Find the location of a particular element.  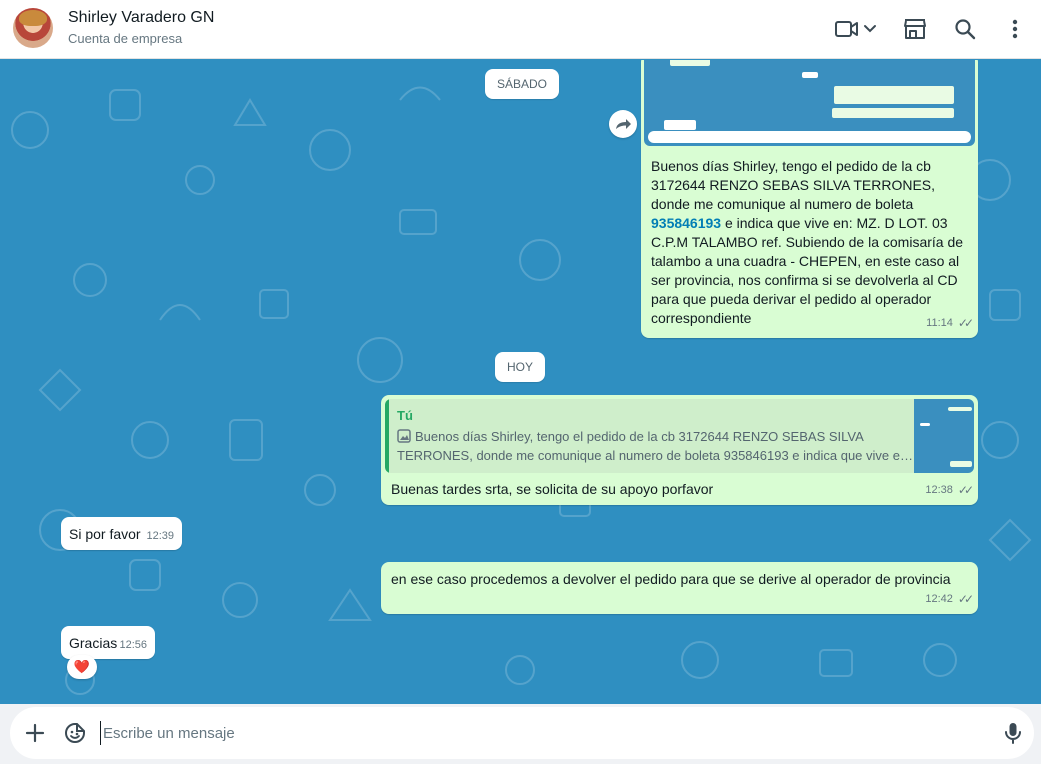

sticker-button is located at coordinates (75, 733).